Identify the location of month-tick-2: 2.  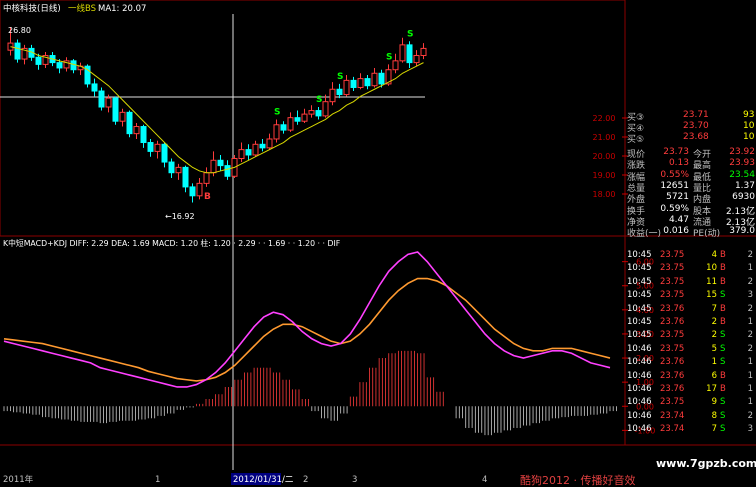
(305, 480).